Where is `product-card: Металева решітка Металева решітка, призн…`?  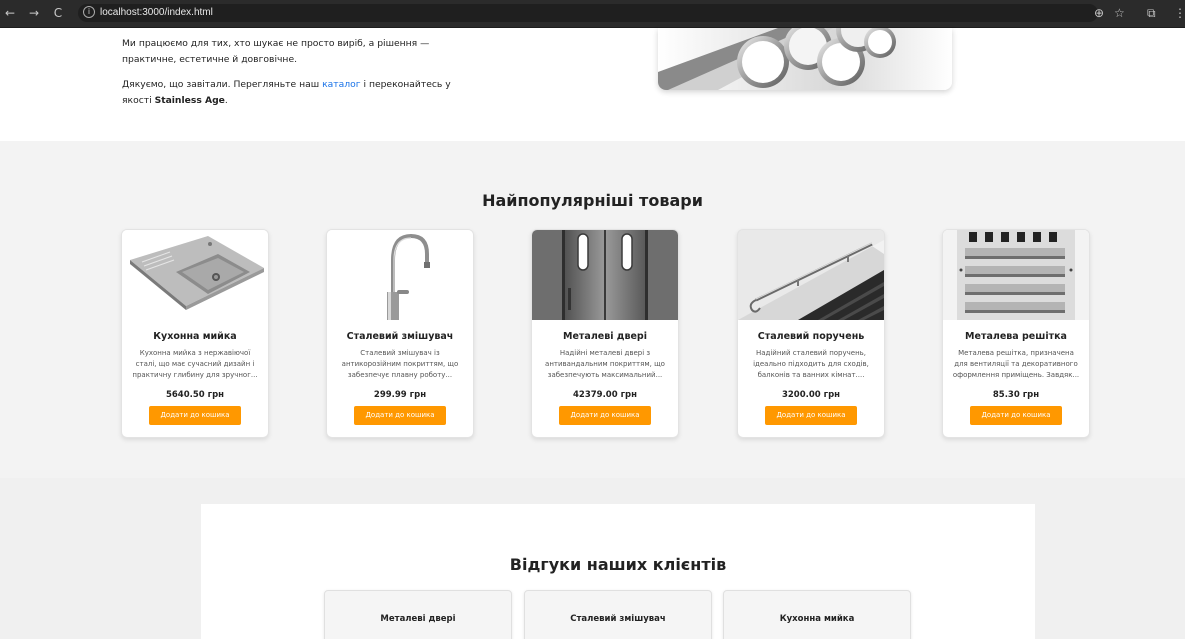
product-card: Металева решітка Металева решітка, призн… is located at coordinates (1016, 333).